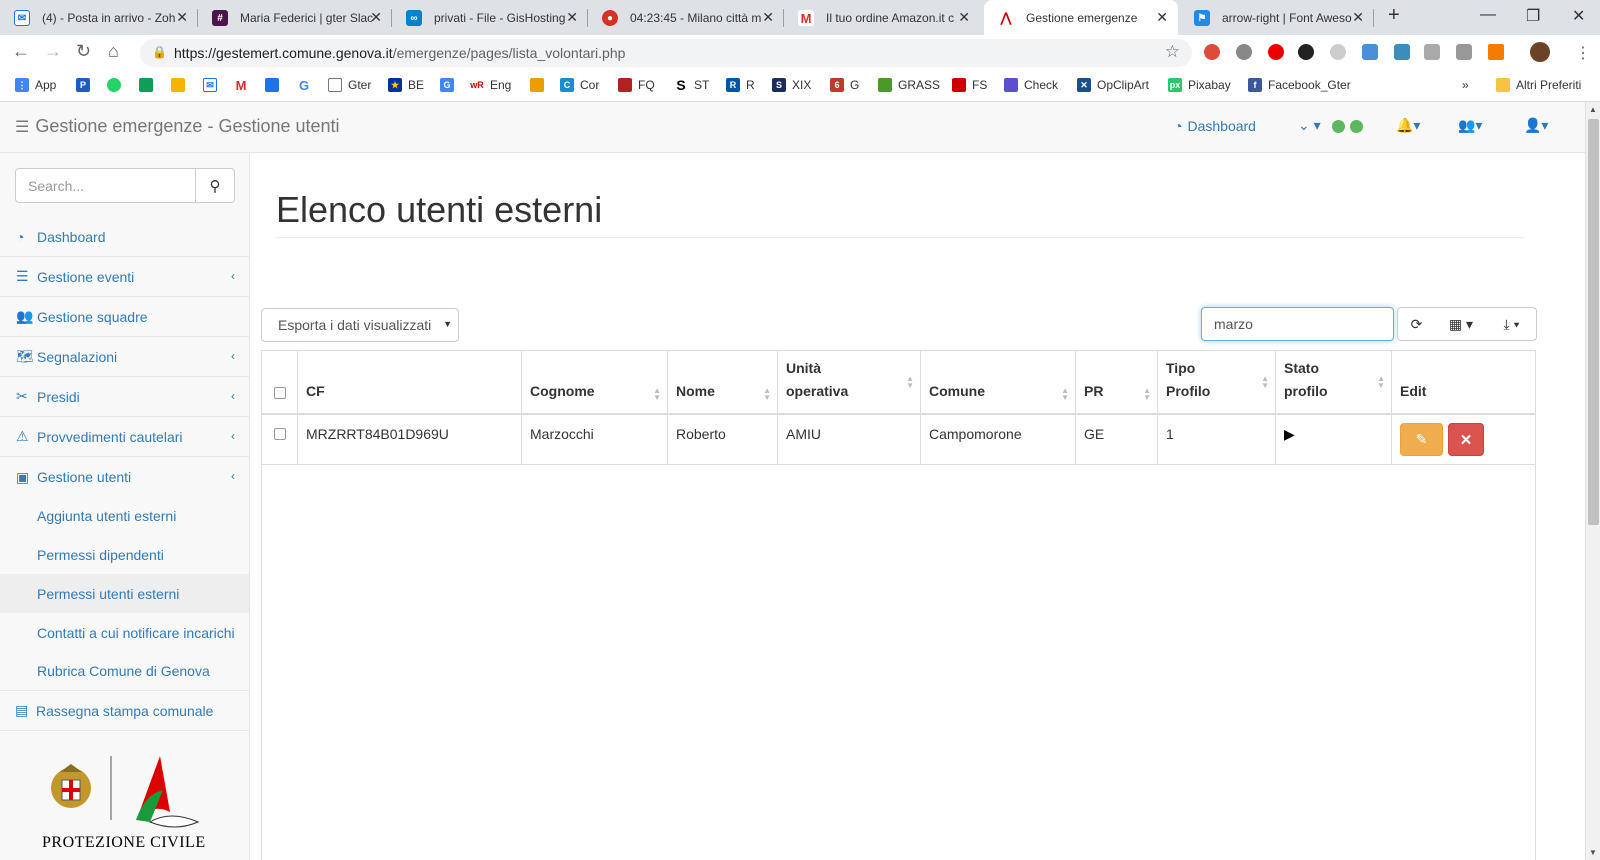 The image size is (1600, 860). I want to click on menu-icon: ⋮, so click(1583, 53).